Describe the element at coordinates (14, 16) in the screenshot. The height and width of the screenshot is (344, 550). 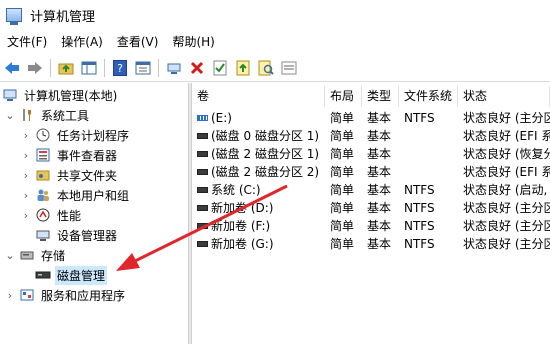
I see `computer-management-icon` at that location.